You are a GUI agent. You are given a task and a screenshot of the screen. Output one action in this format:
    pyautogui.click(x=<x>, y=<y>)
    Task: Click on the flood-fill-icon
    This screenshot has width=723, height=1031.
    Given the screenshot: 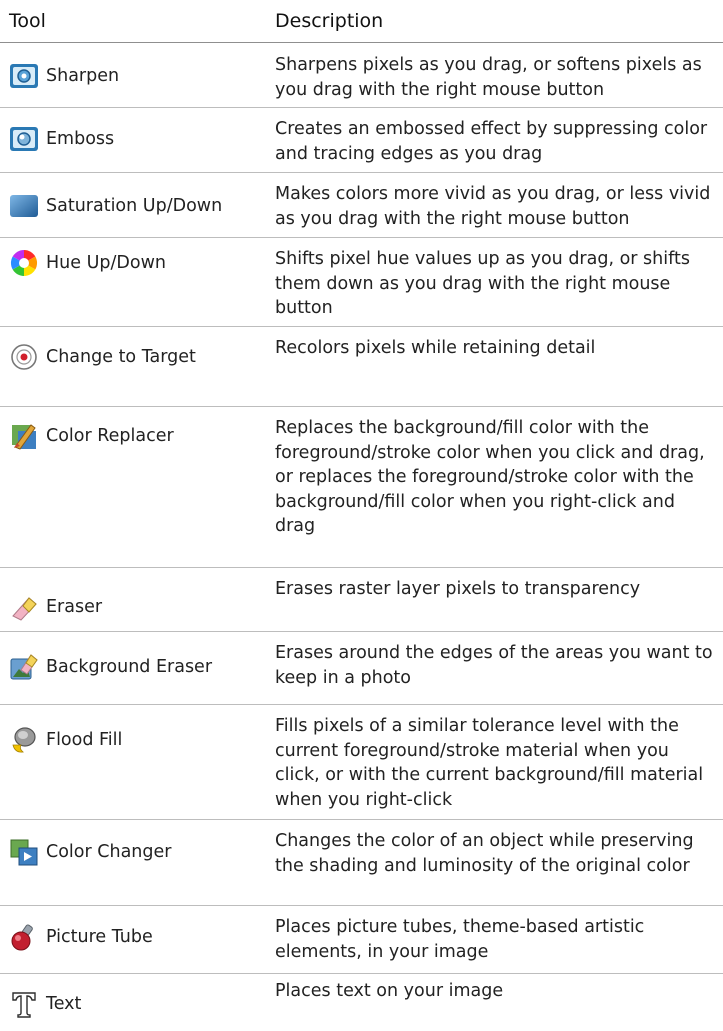 What is the action you would take?
    pyautogui.click(x=24, y=740)
    